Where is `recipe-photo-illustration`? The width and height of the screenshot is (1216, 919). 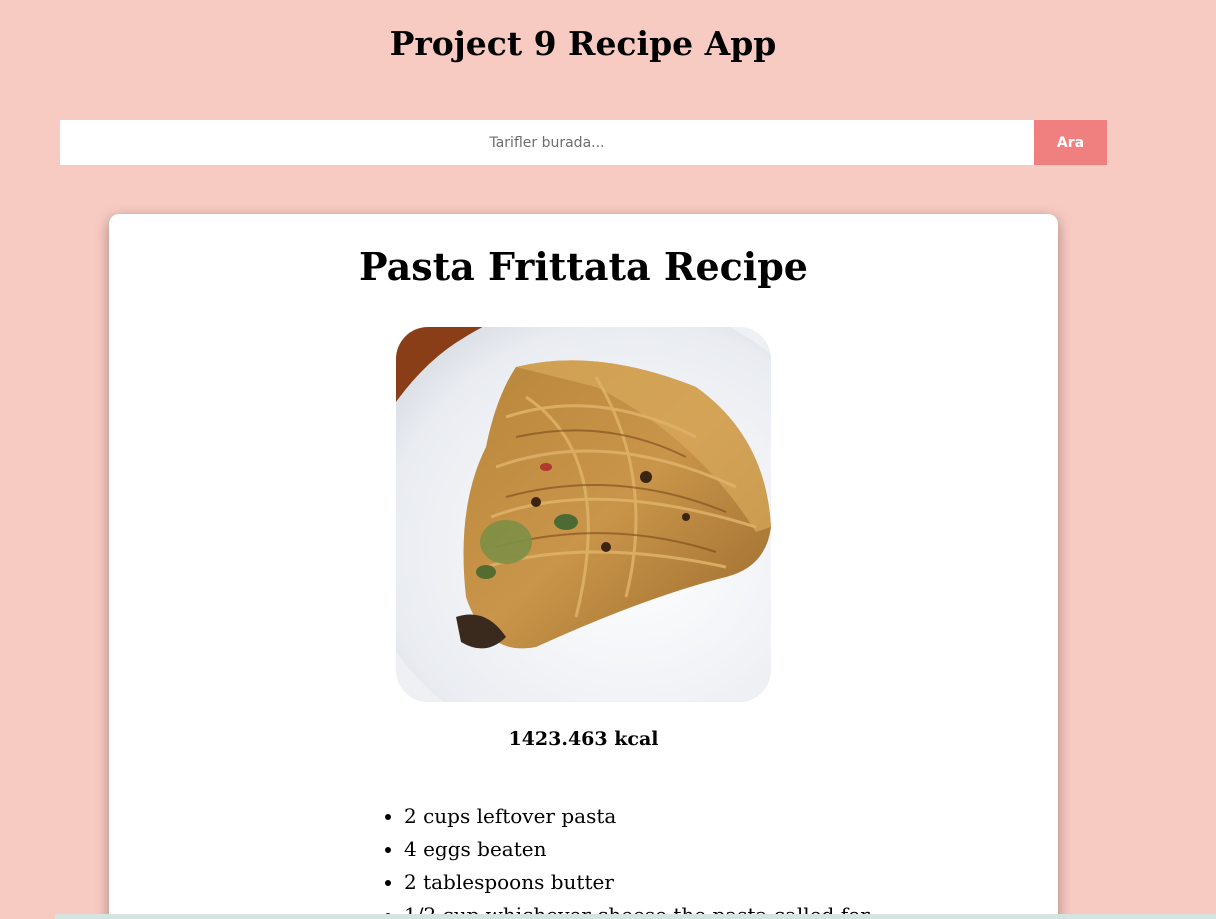
recipe-photo-illustration is located at coordinates (583, 514).